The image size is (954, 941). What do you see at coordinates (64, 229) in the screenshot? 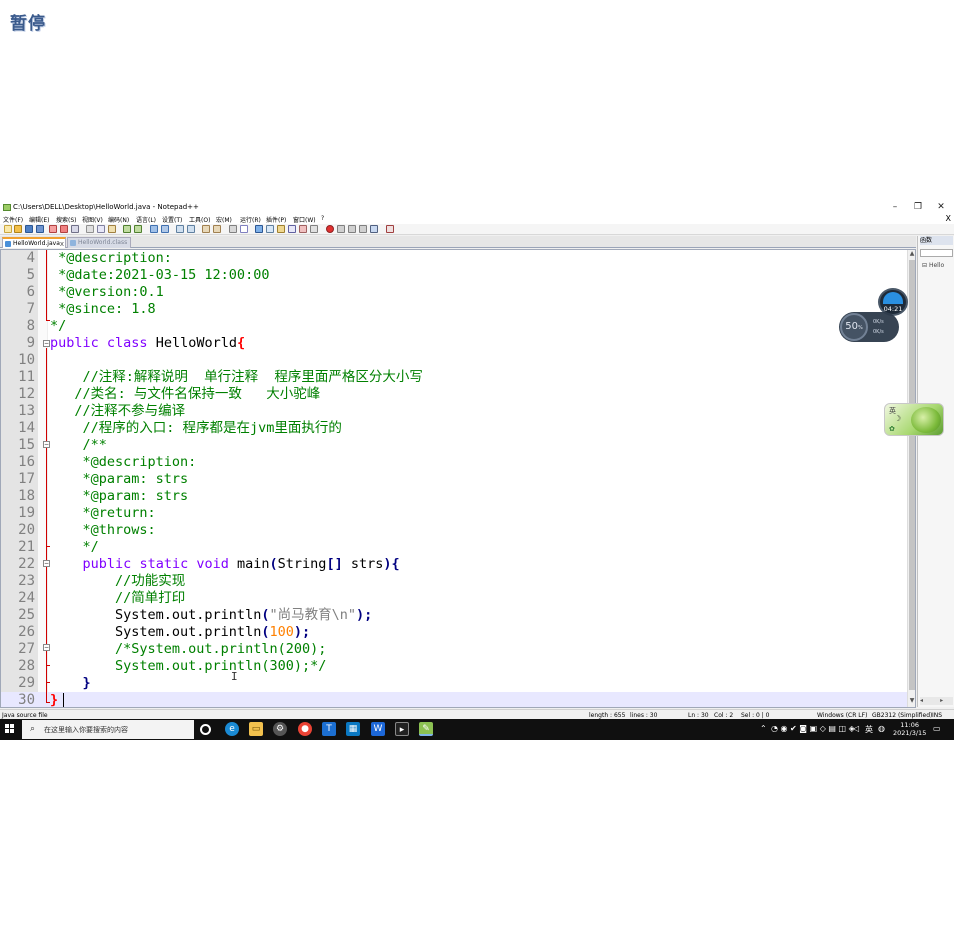
I see `close-all-icon` at bounding box center [64, 229].